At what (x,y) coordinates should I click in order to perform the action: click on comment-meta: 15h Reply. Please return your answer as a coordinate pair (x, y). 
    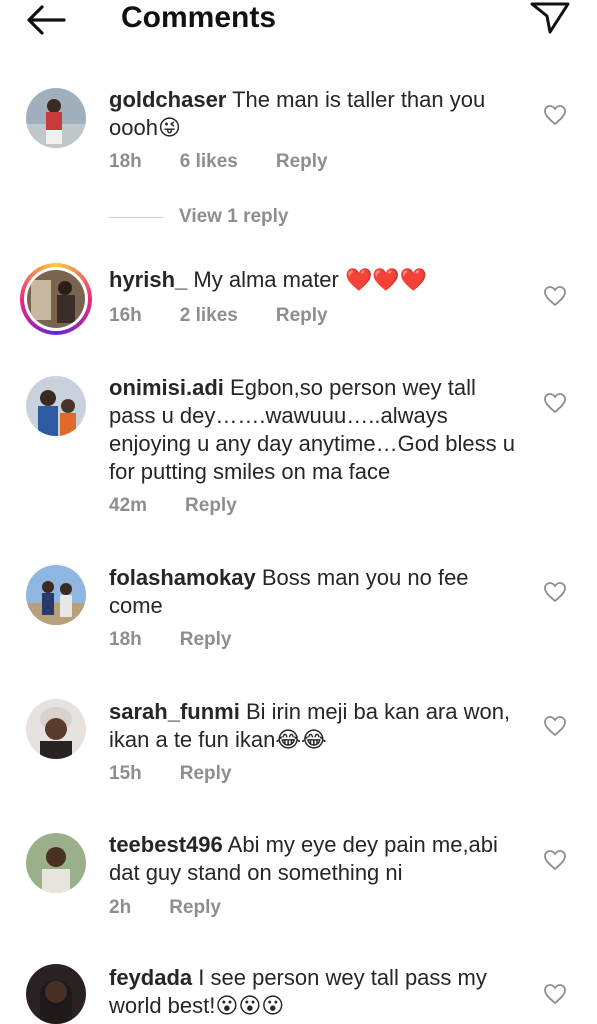
    Looking at the image, I should click on (189, 774).